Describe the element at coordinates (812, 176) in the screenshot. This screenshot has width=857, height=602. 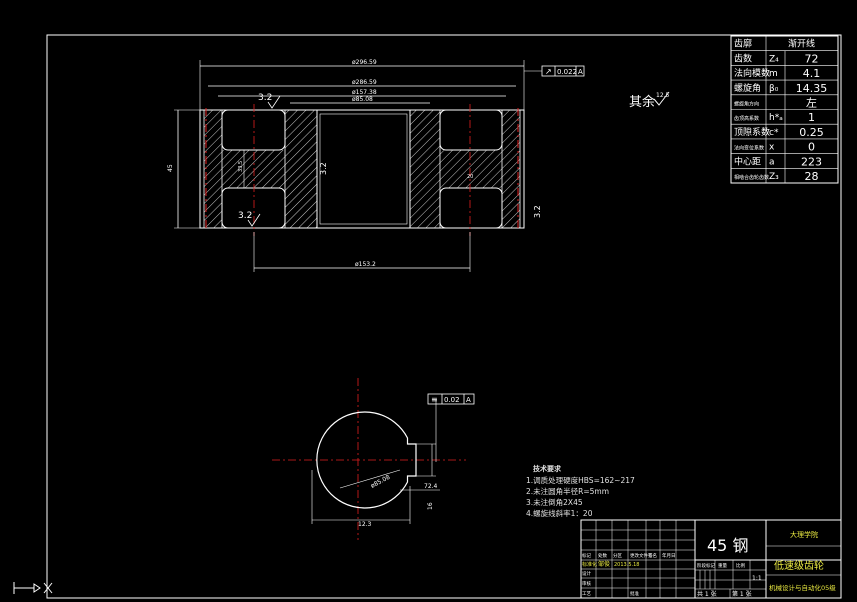
I see `param-value: 28` at that location.